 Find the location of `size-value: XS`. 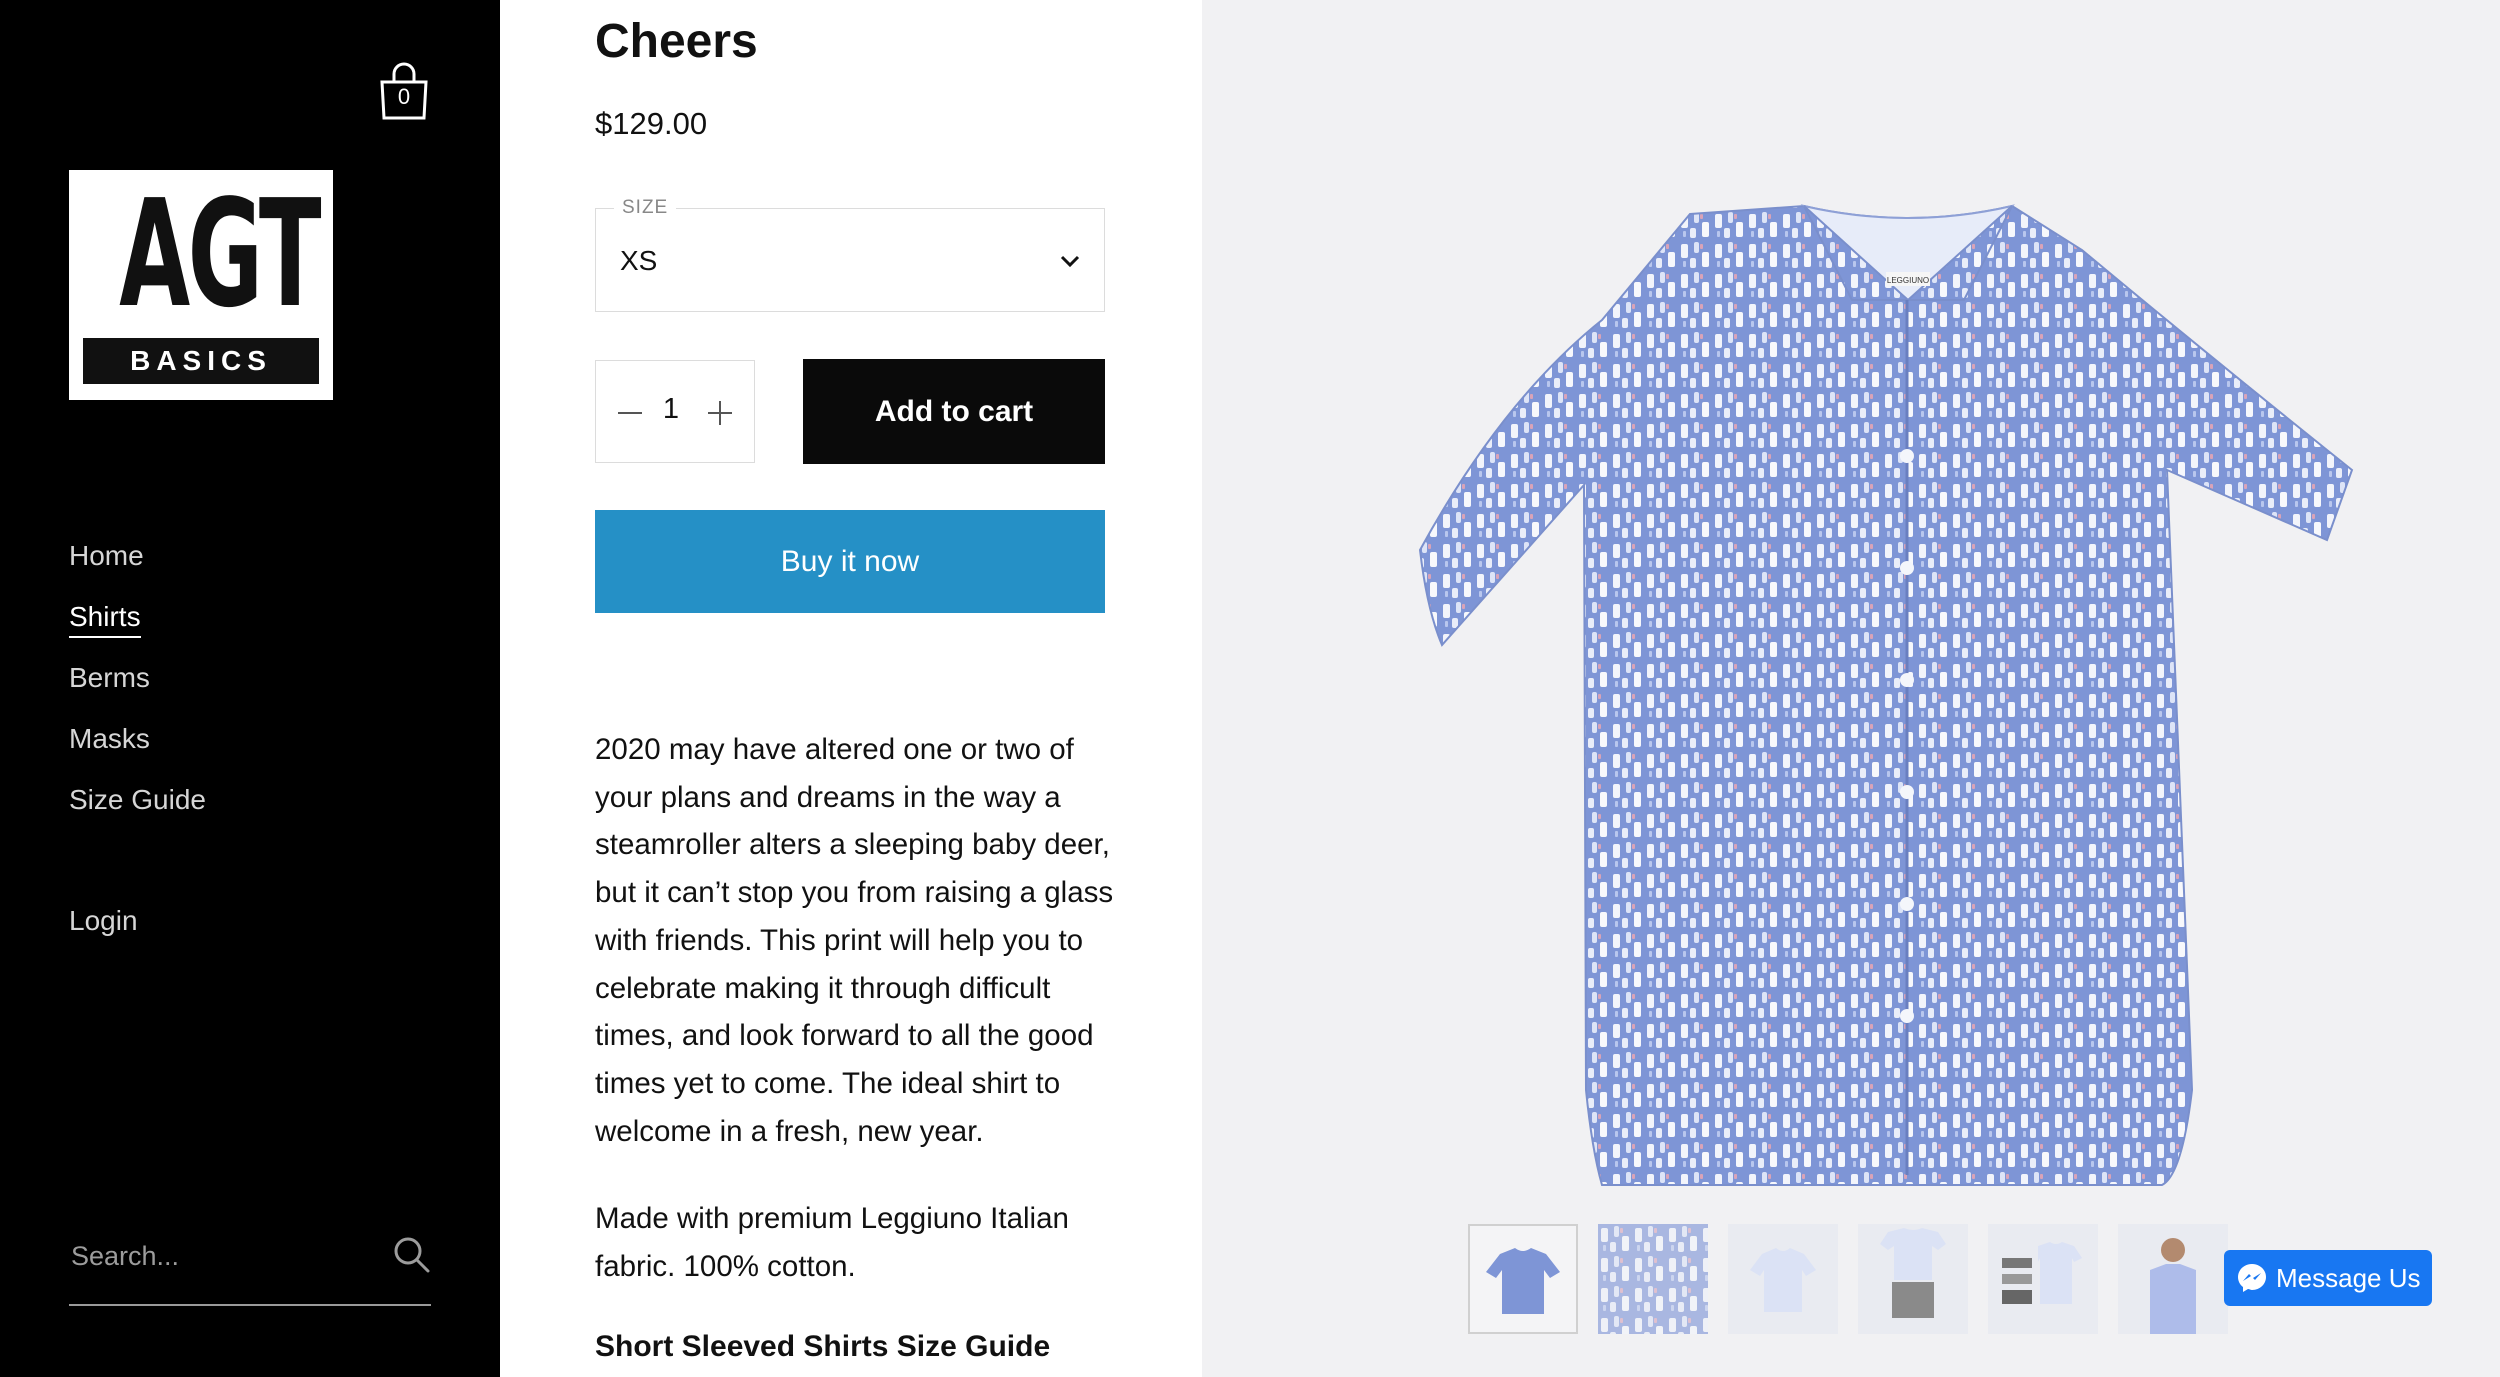

size-value: XS is located at coordinates (639, 260).